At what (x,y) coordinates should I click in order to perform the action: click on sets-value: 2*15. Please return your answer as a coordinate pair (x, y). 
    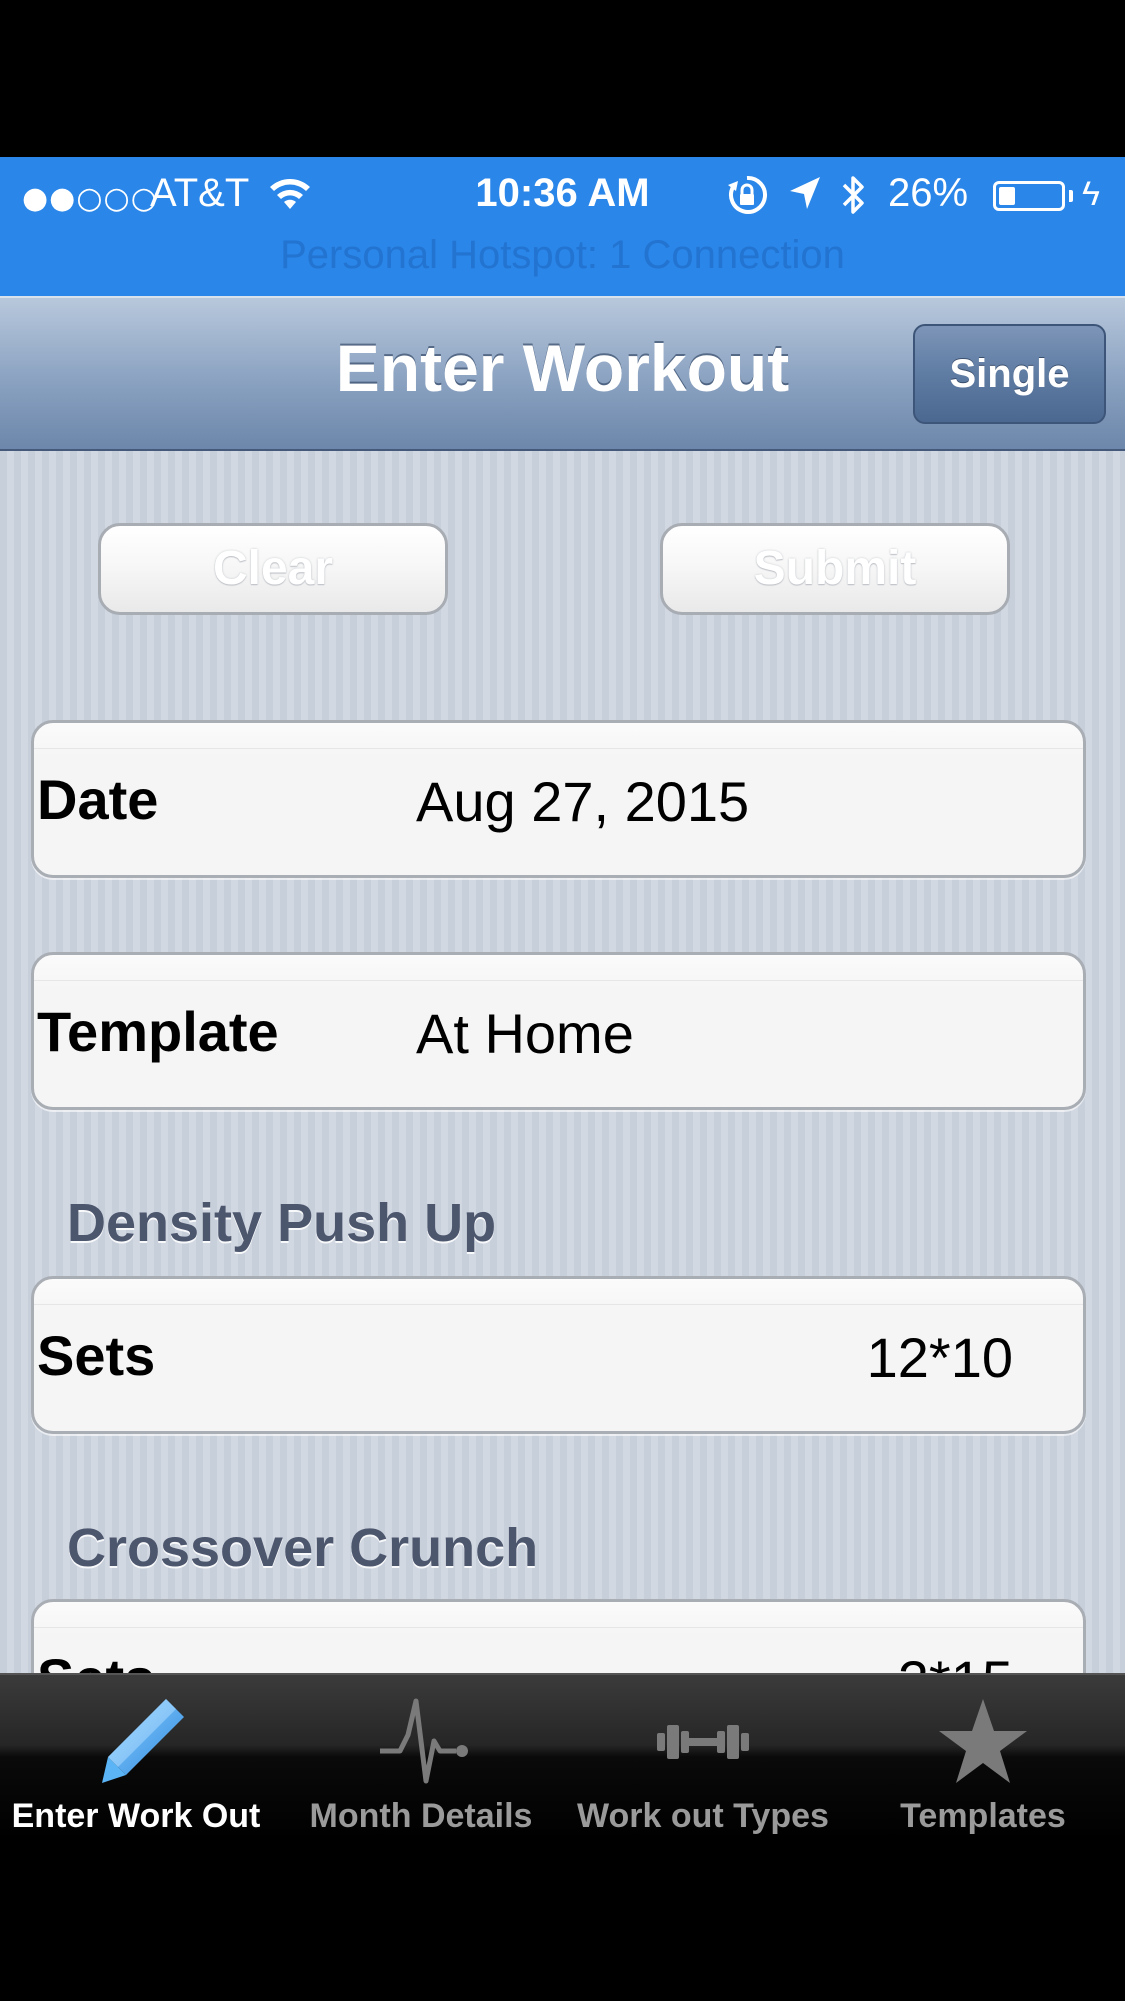
    Looking at the image, I should click on (955, 1660).